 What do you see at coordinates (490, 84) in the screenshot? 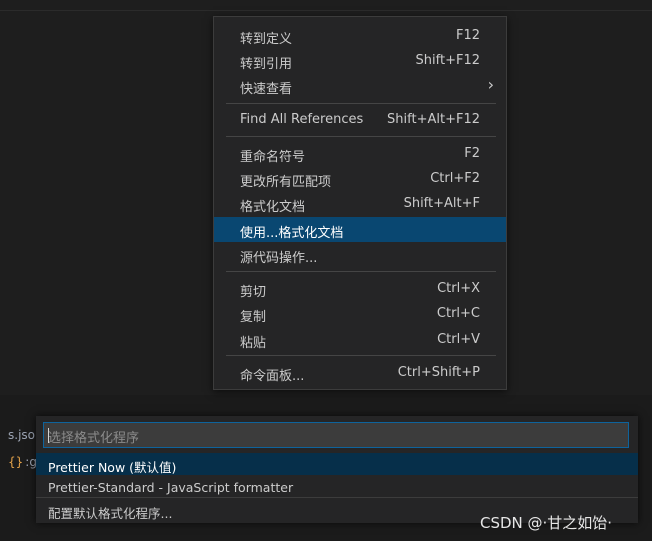
I see `chevron-right-icon: ›` at bounding box center [490, 84].